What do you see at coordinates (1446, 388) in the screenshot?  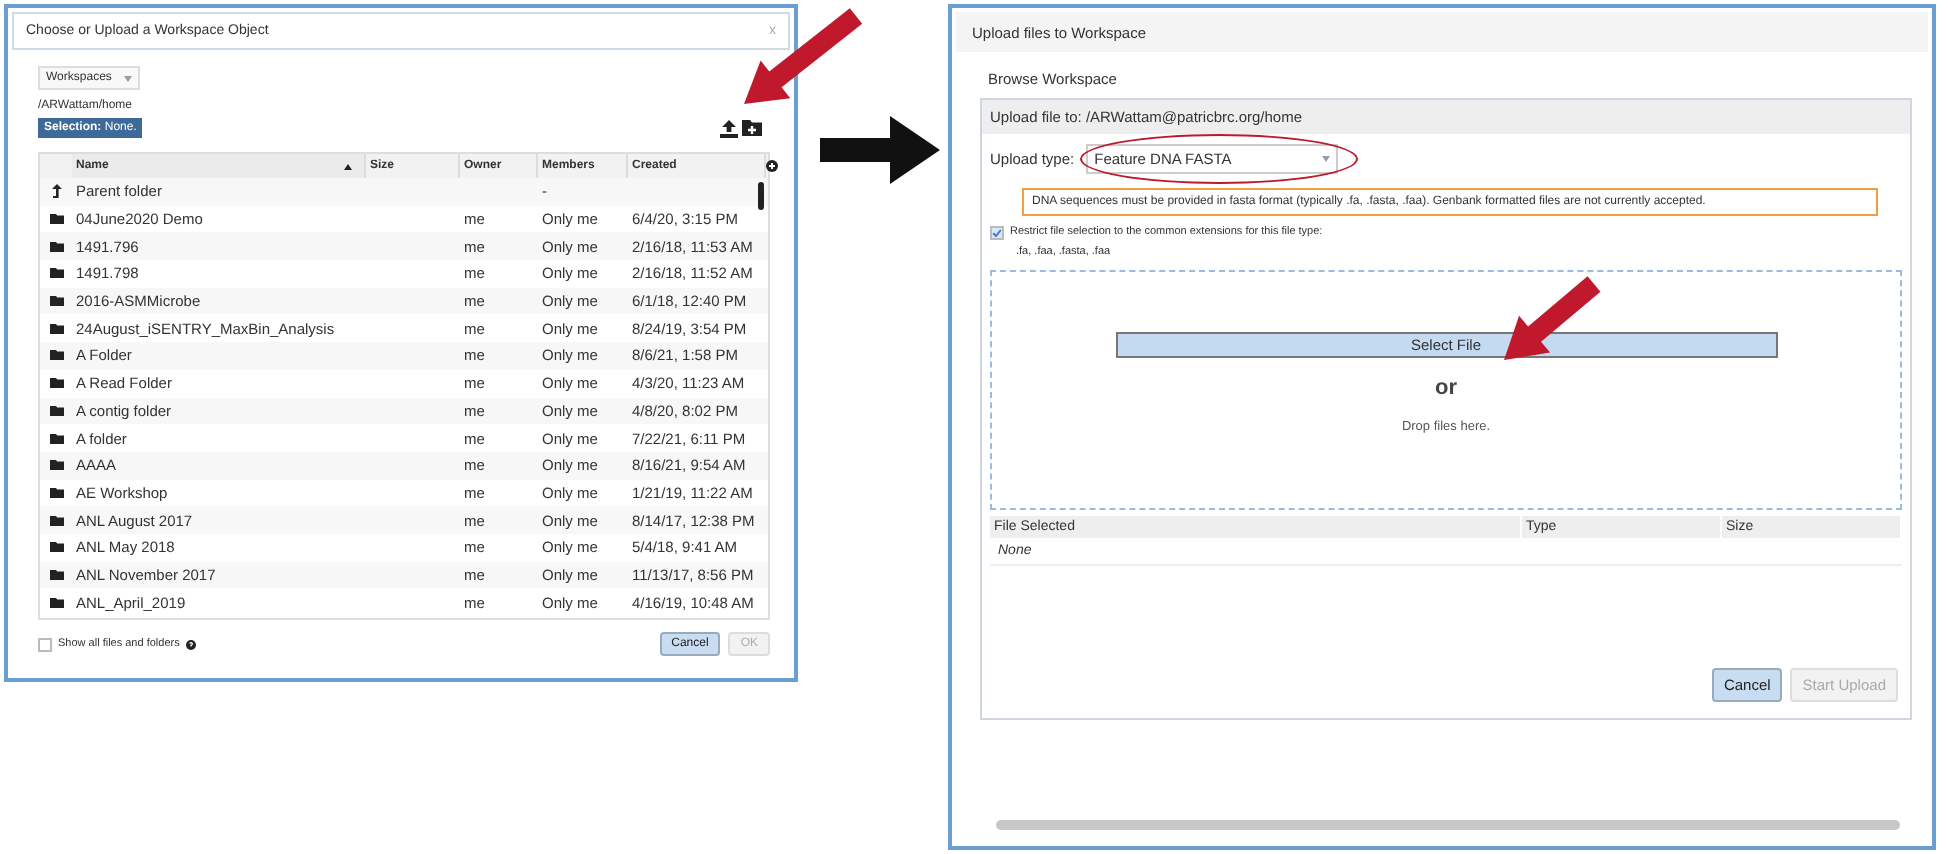 I see `or-text: or` at bounding box center [1446, 388].